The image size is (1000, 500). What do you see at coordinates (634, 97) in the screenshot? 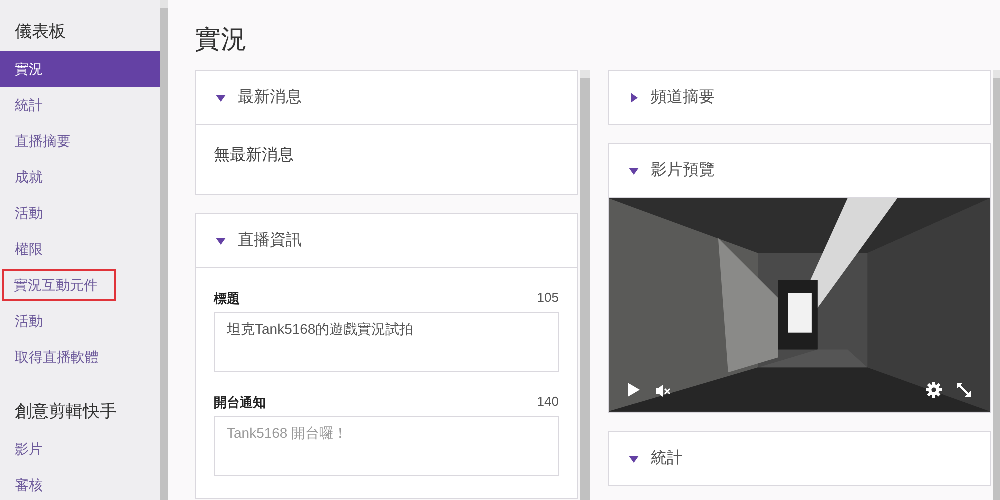
I see `expand-icon` at bounding box center [634, 97].